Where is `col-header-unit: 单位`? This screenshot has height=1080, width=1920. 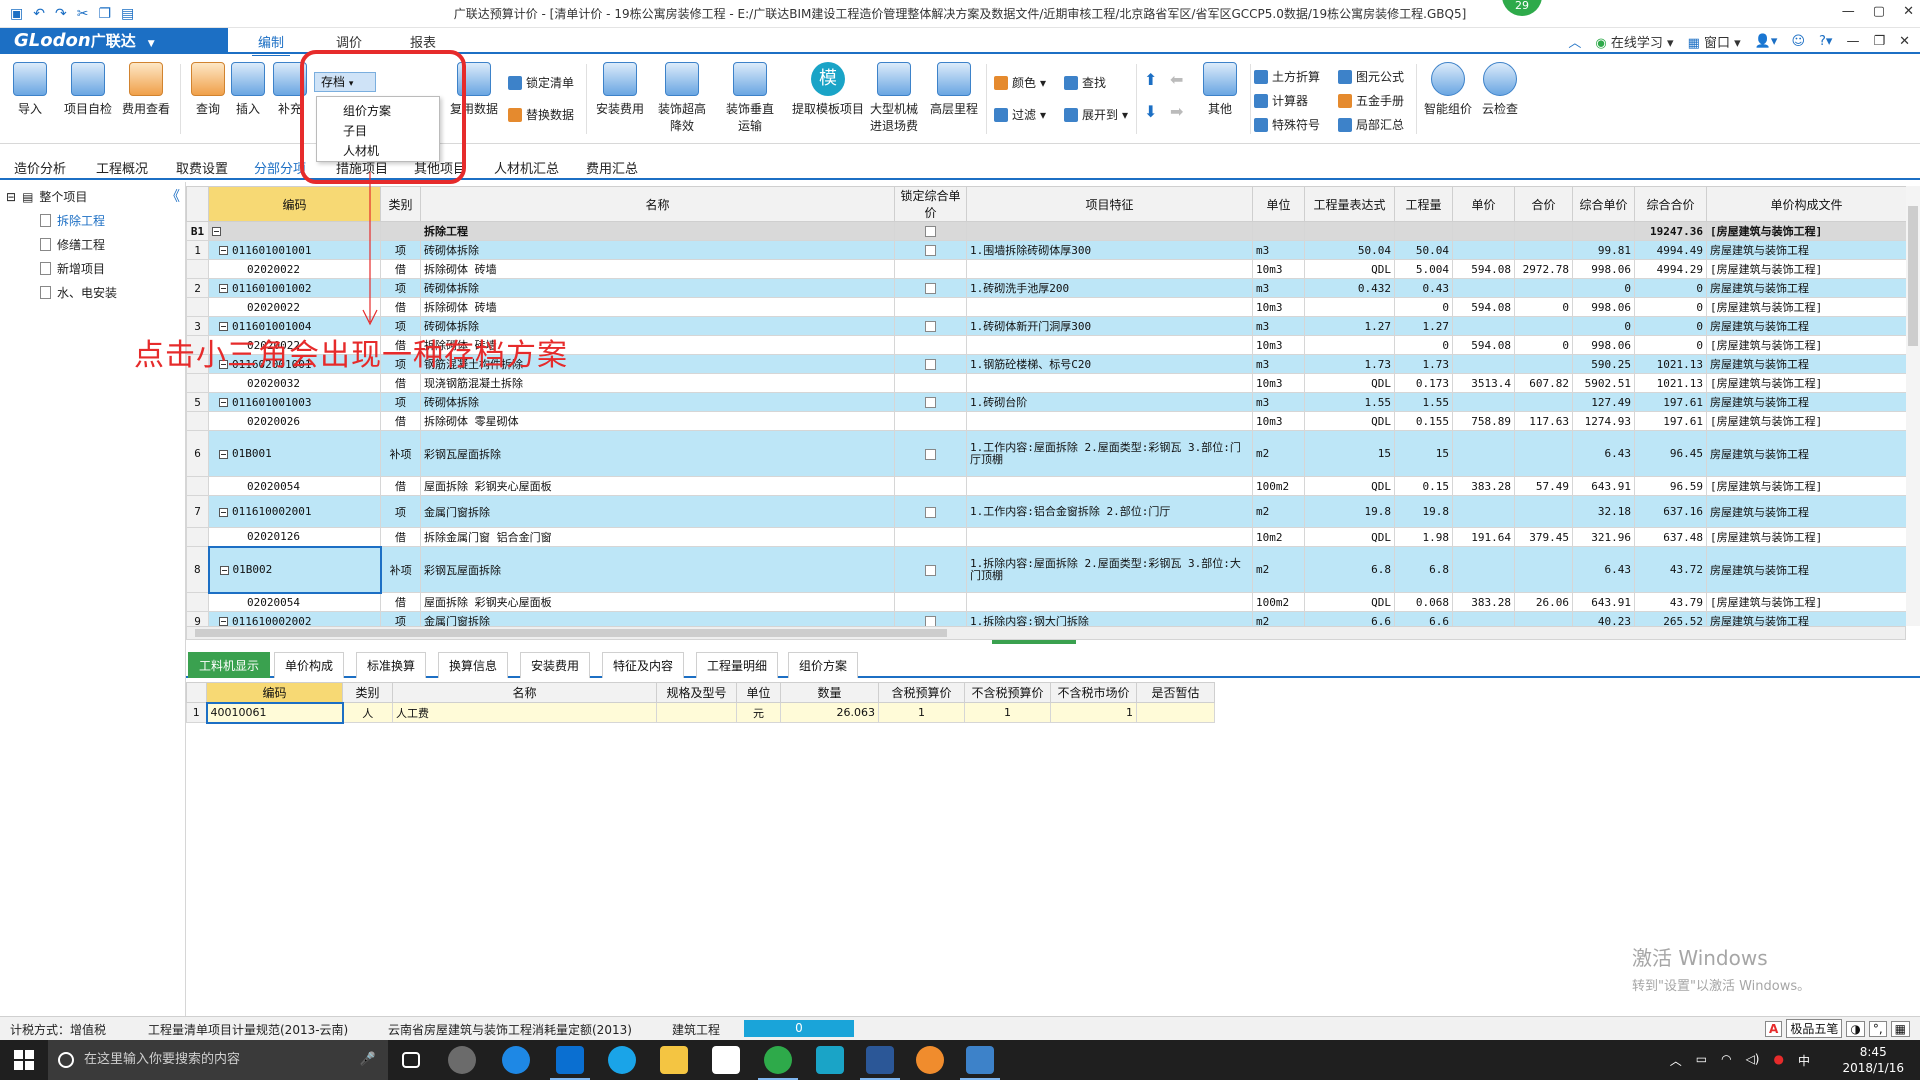 col-header-unit: 单位 is located at coordinates (1278, 204).